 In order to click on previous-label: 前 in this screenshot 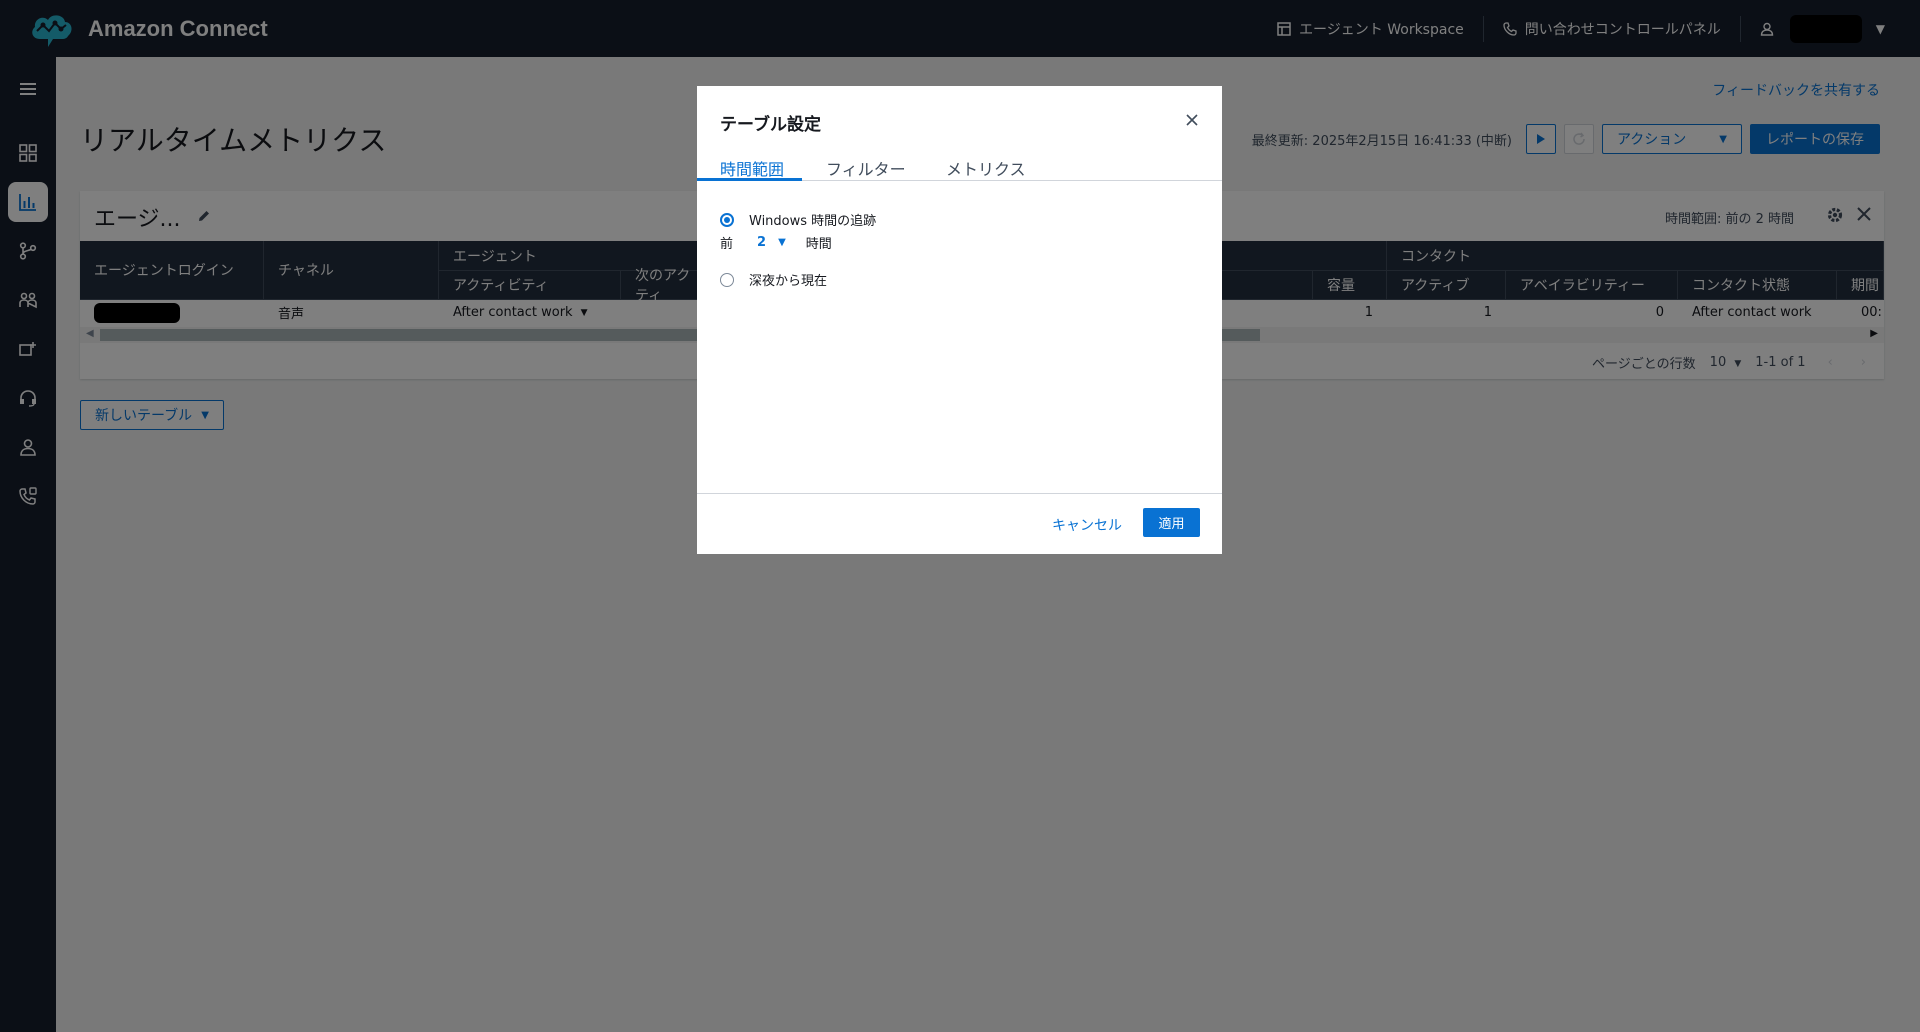, I will do `click(727, 244)`.